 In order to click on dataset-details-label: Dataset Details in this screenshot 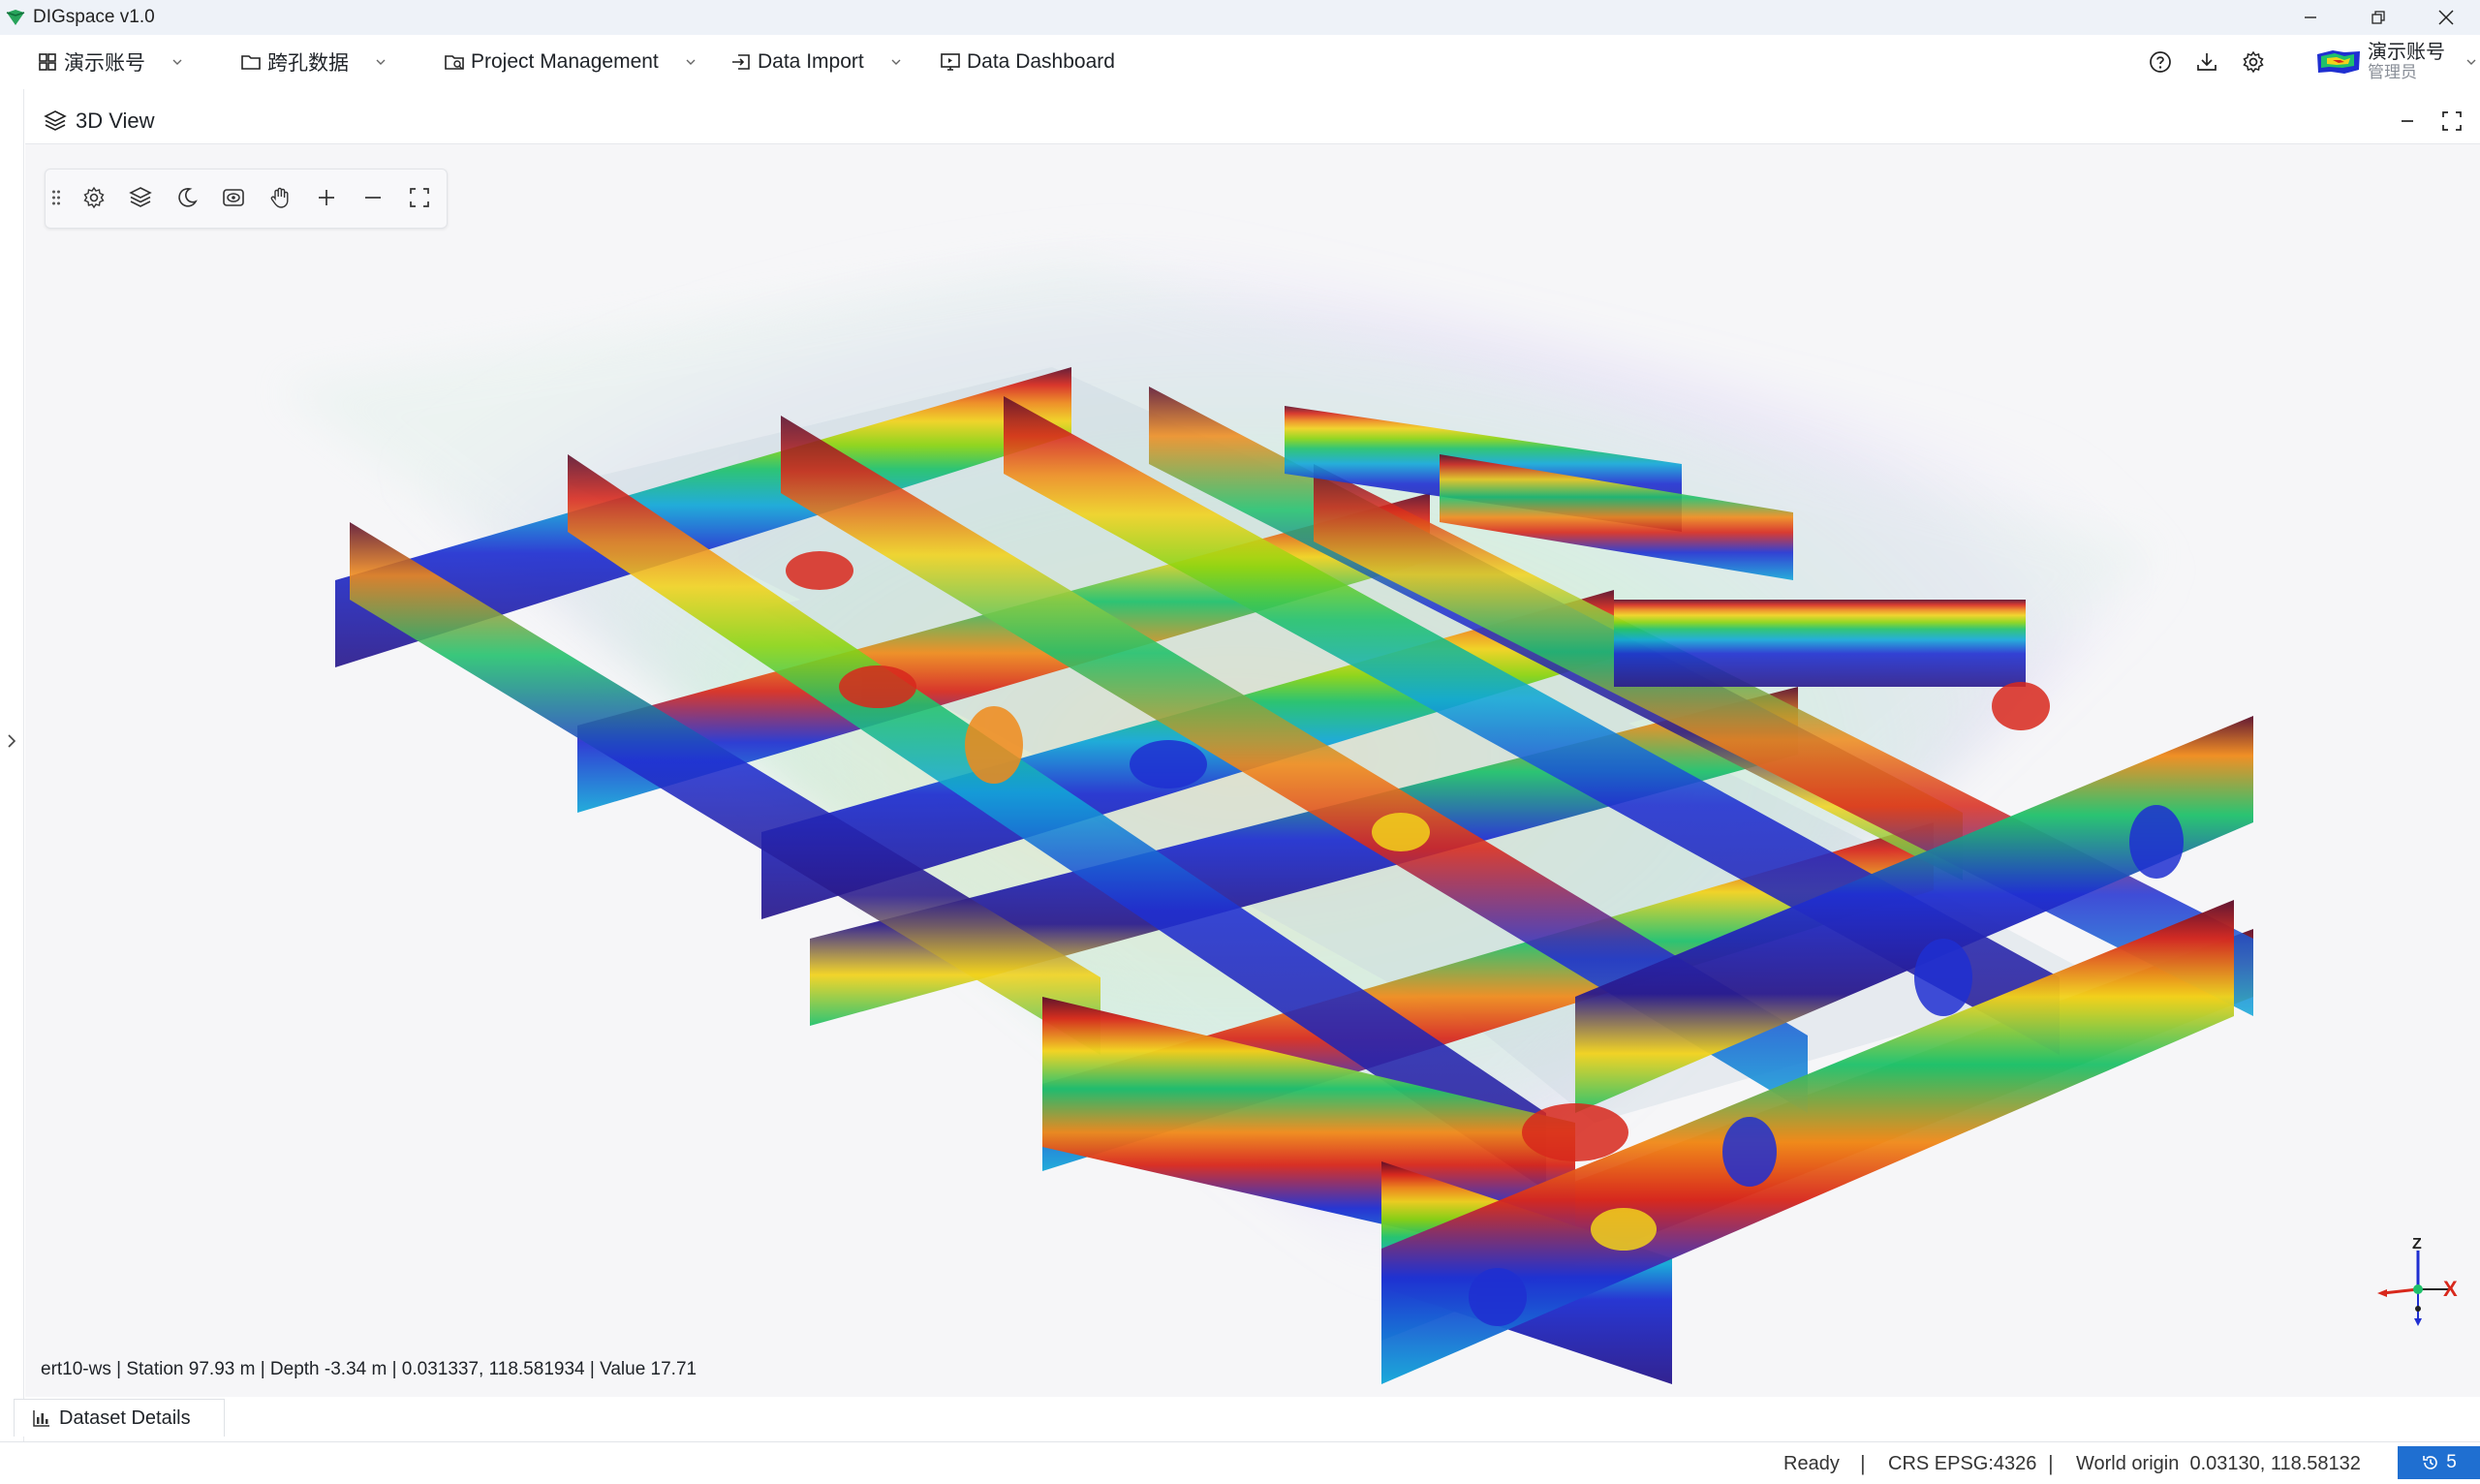, I will do `click(125, 1418)`.